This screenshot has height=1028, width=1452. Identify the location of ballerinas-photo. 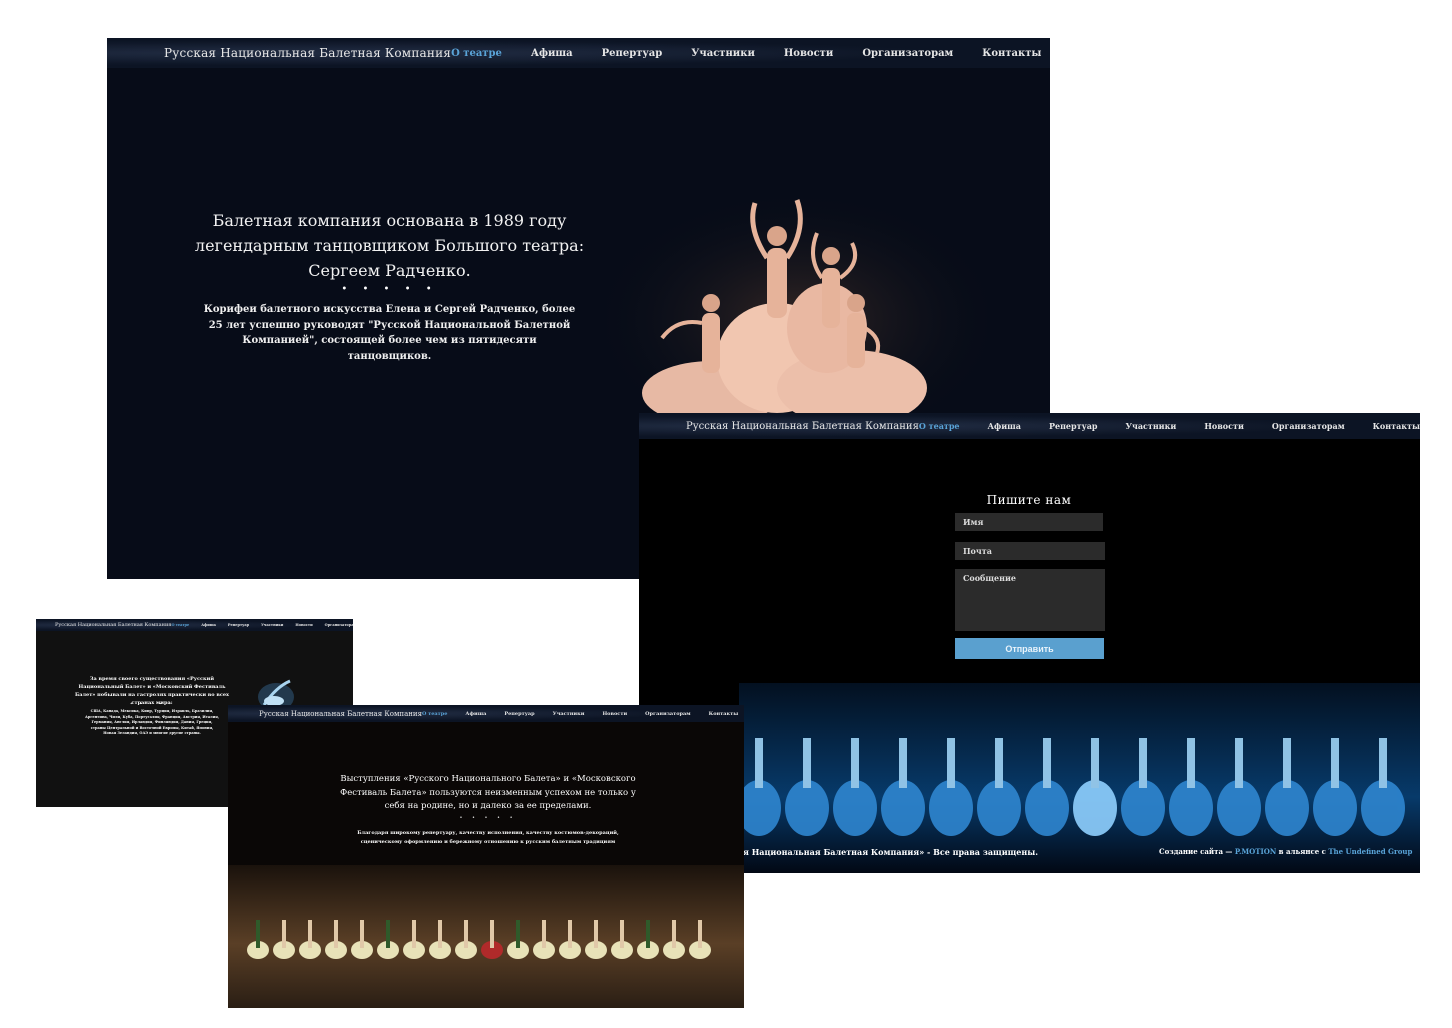
(797, 308).